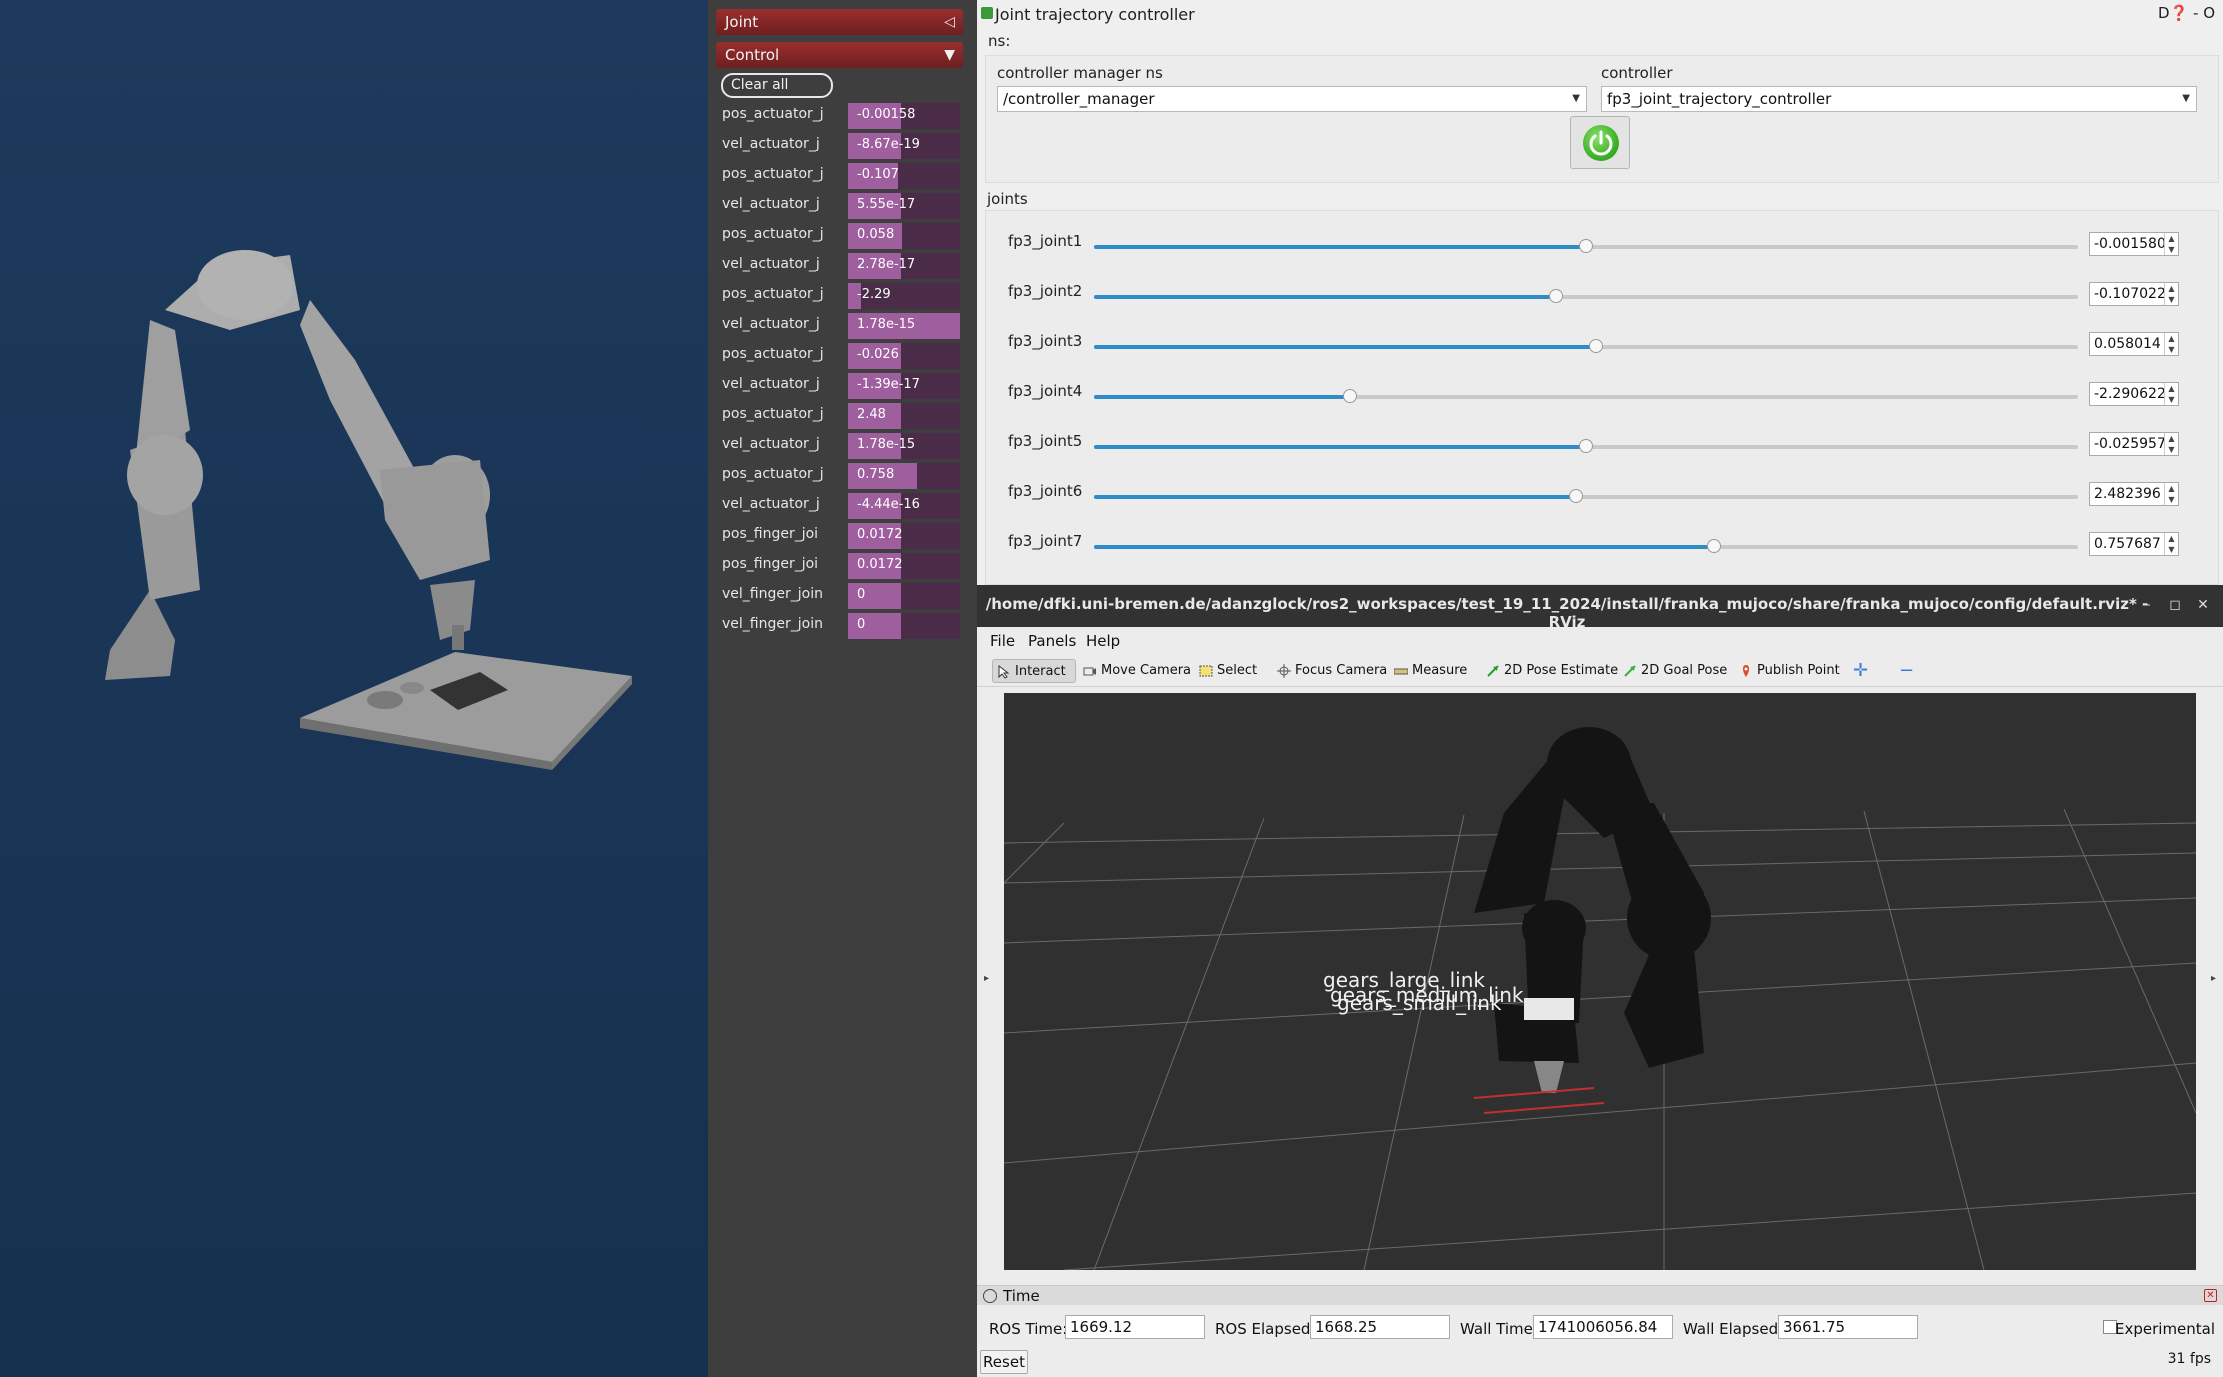 The width and height of the screenshot is (2223, 1377). Describe the element at coordinates (839, 416) in the screenshot. I see `control-row: pos_actuator_j 2.48` at that location.